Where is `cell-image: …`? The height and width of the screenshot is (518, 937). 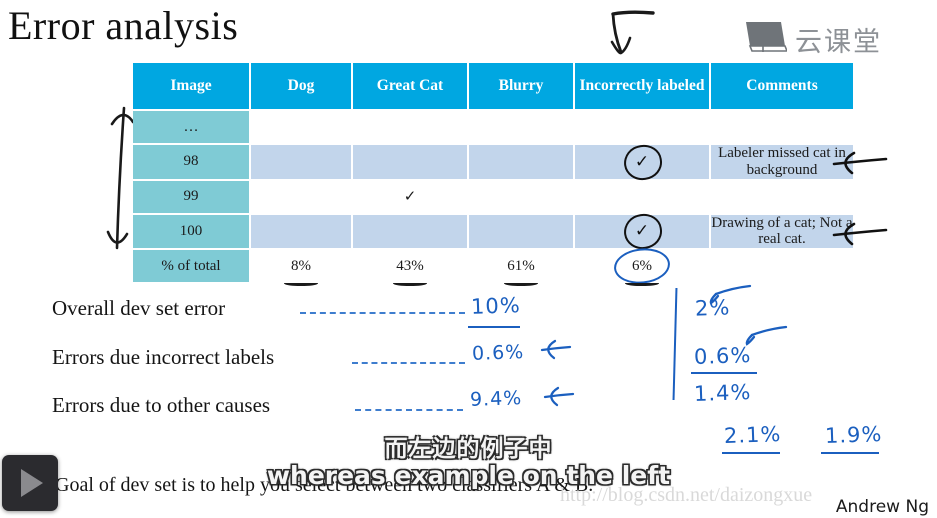
cell-image: … is located at coordinates (191, 127).